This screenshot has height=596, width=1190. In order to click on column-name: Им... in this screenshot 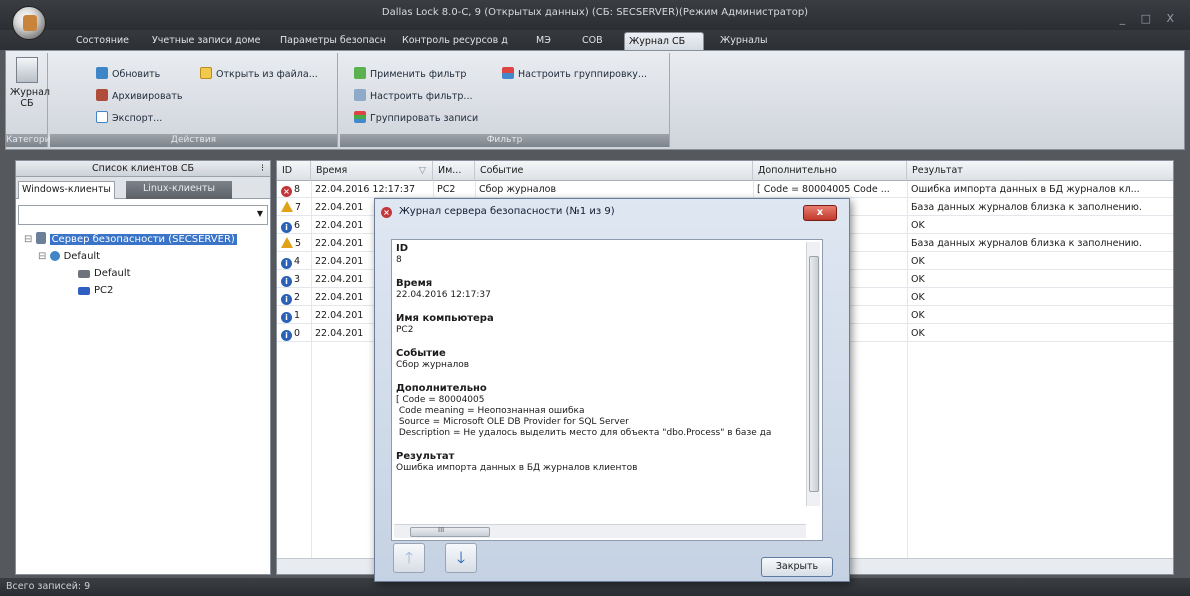, I will do `click(454, 171)`.